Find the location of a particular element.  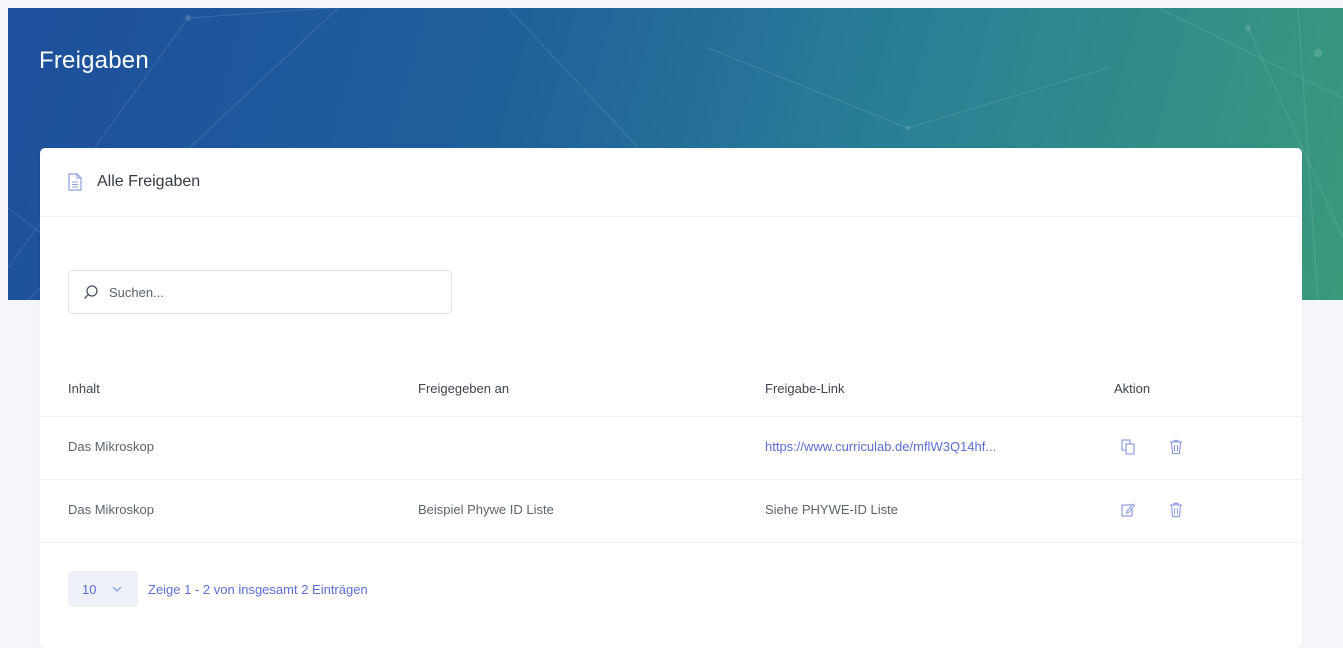

page-title: Freigaben is located at coordinates (94, 60).